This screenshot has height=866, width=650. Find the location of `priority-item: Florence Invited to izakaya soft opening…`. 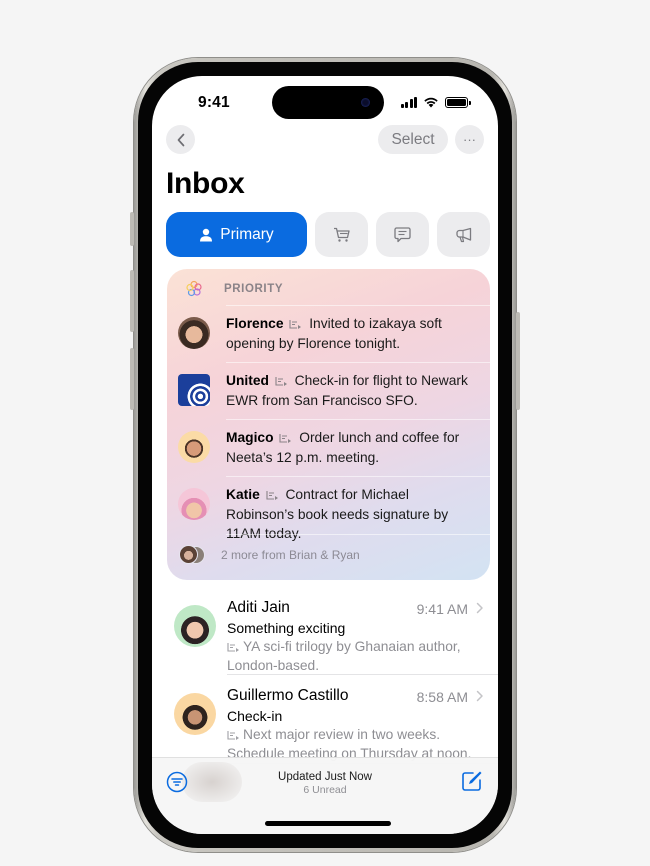

priority-item: Florence Invited to izakaya soft opening… is located at coordinates (328, 333).